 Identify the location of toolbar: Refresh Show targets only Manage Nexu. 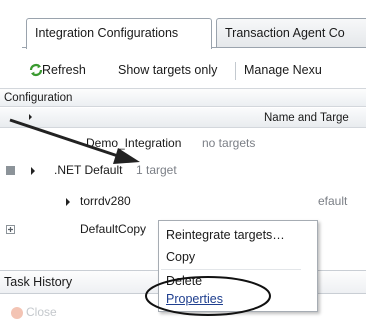
(194, 70).